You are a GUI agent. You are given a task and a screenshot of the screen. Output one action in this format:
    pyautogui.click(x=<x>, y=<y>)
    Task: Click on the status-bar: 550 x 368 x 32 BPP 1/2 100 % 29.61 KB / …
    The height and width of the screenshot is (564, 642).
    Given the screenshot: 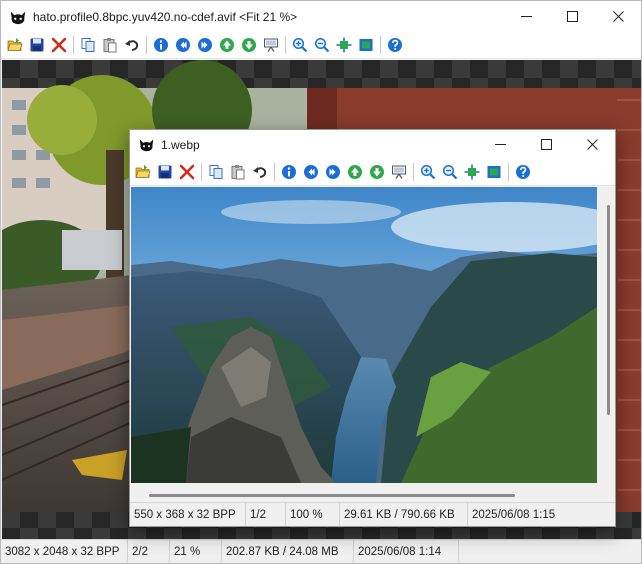 What is the action you would take?
    pyautogui.click(x=372, y=514)
    